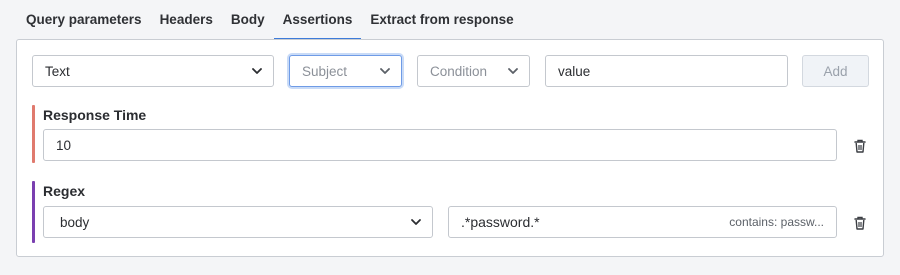 The height and width of the screenshot is (275, 900). What do you see at coordinates (440, 145) in the screenshot?
I see `response-time-input: 10` at bounding box center [440, 145].